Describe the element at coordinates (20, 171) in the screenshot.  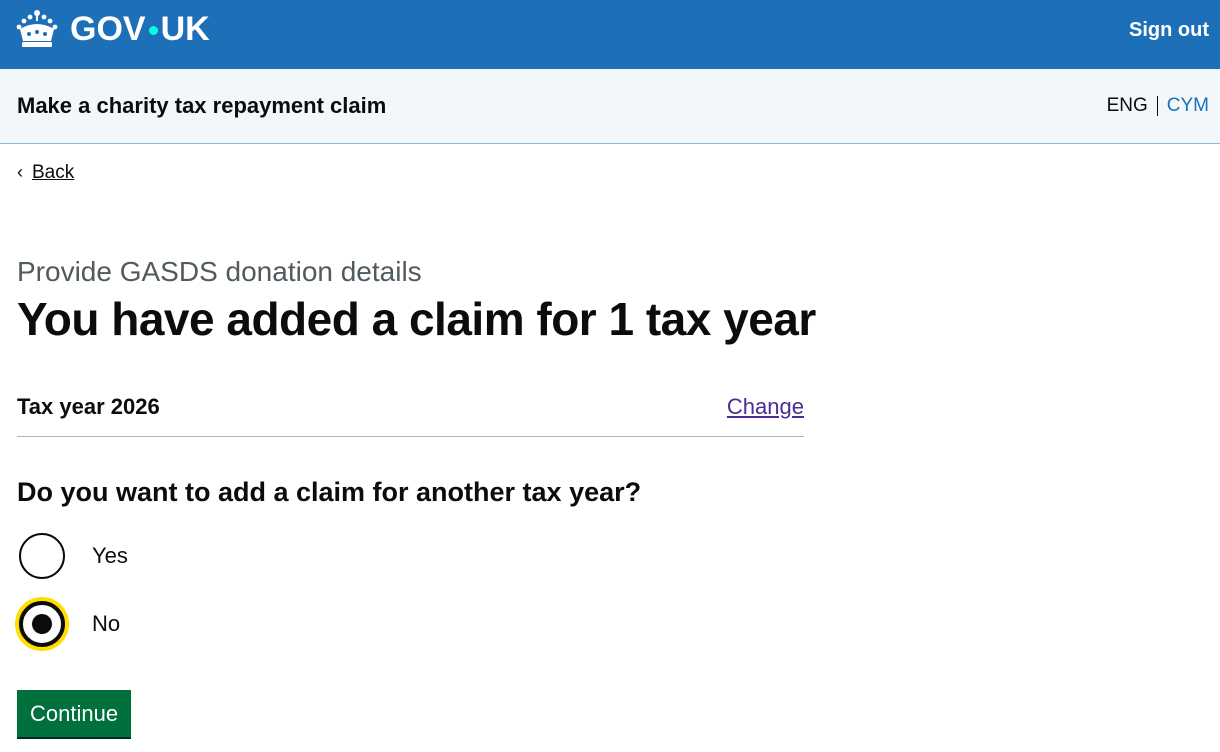
I see `chevron-left-icon: ‹` at that location.